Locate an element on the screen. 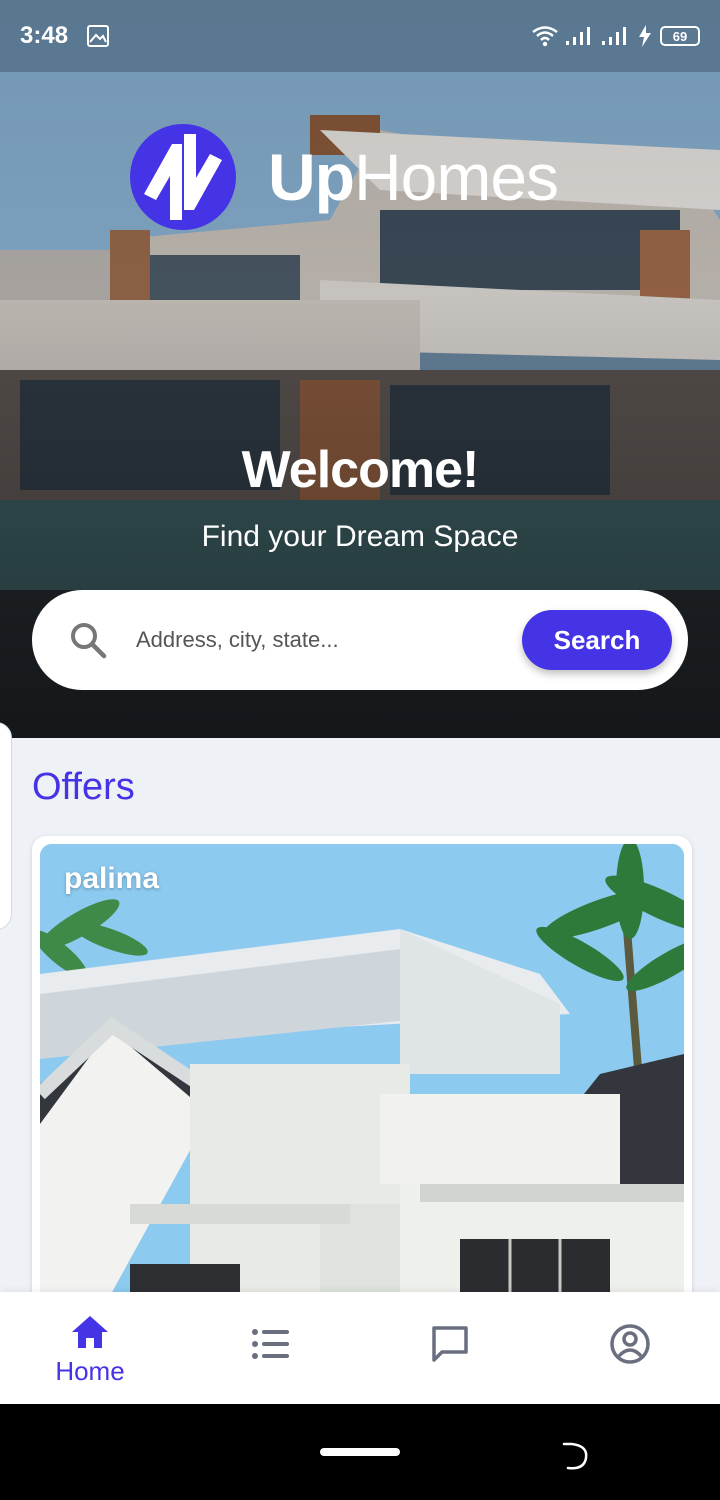 This screenshot has width=720, height=1500. nav-messages is located at coordinates (450, 1348).